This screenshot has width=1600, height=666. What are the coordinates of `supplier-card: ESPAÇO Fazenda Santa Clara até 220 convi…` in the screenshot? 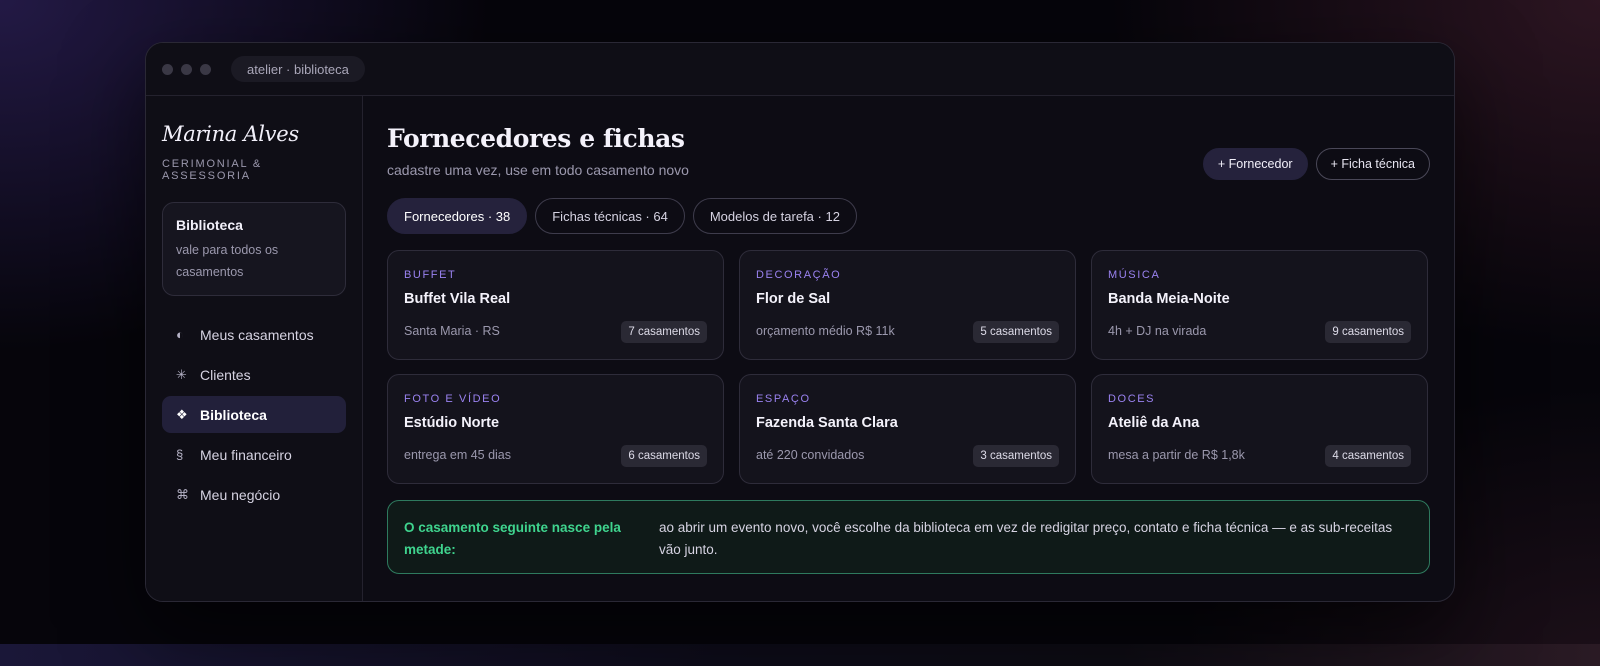 It's located at (907, 429).